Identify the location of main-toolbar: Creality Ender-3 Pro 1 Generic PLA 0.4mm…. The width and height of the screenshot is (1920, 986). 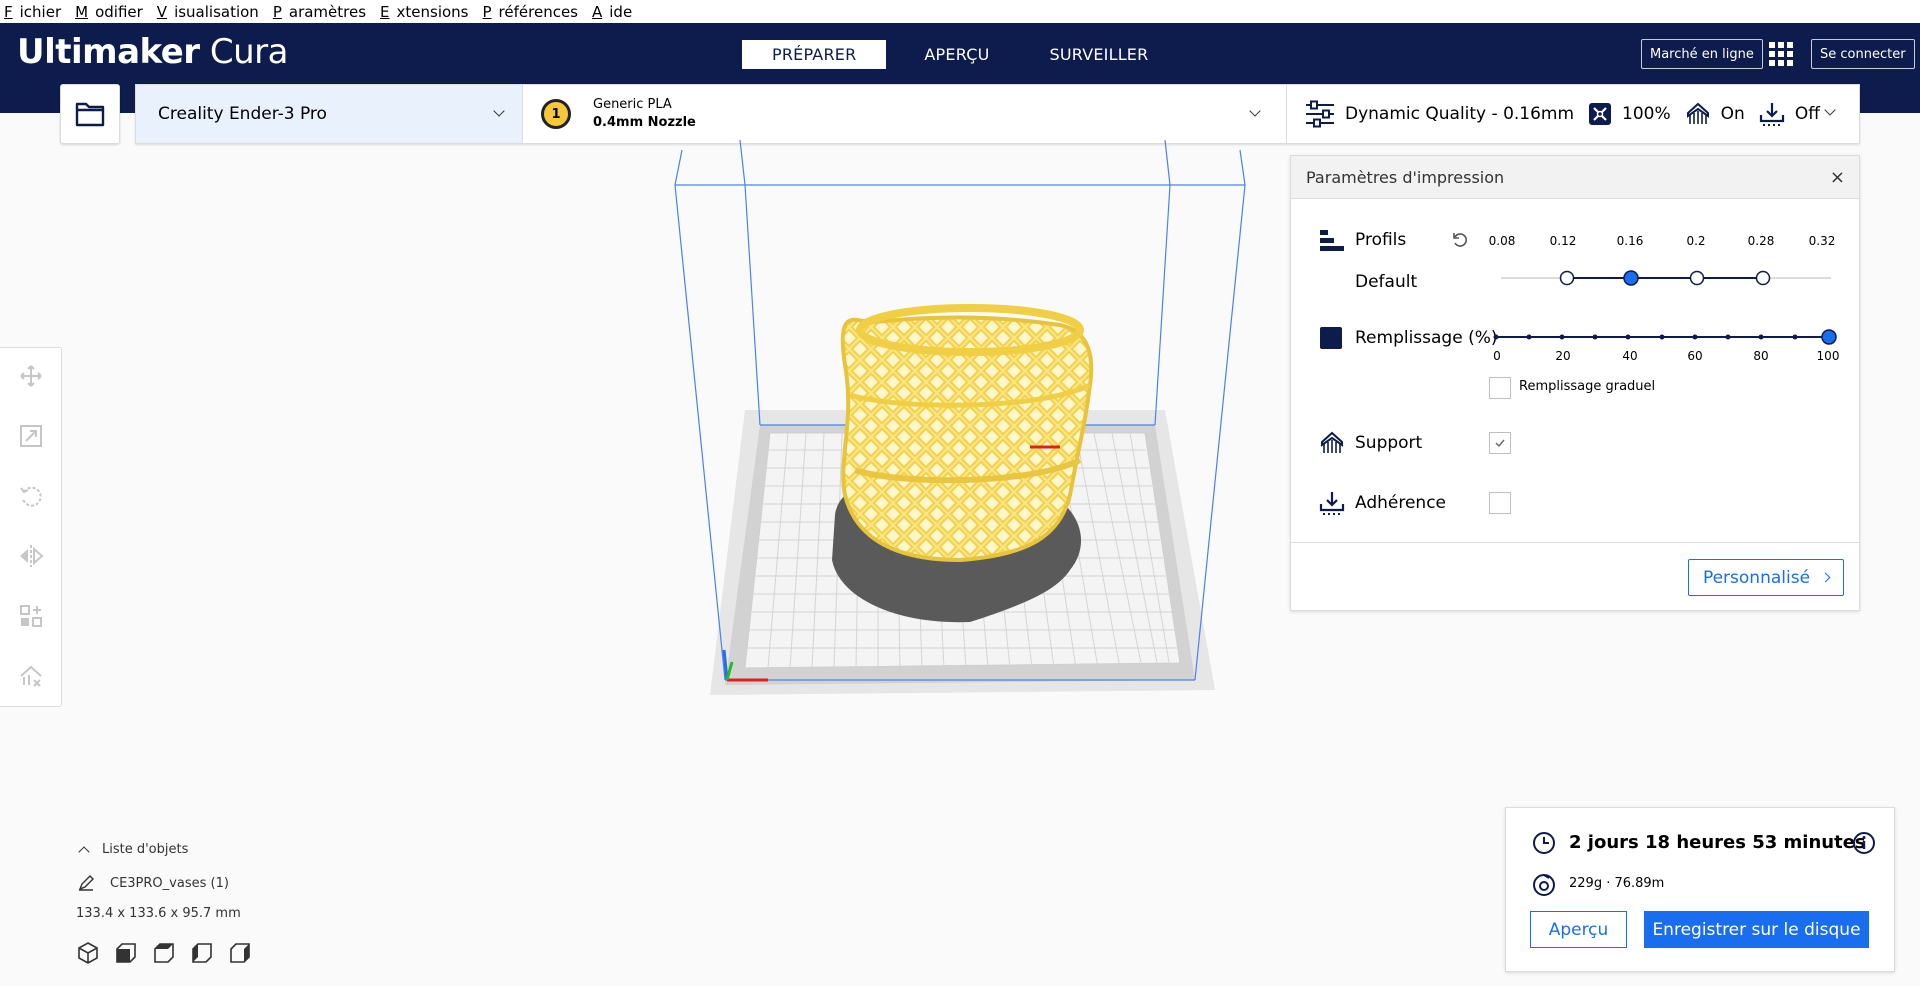
(997, 114).